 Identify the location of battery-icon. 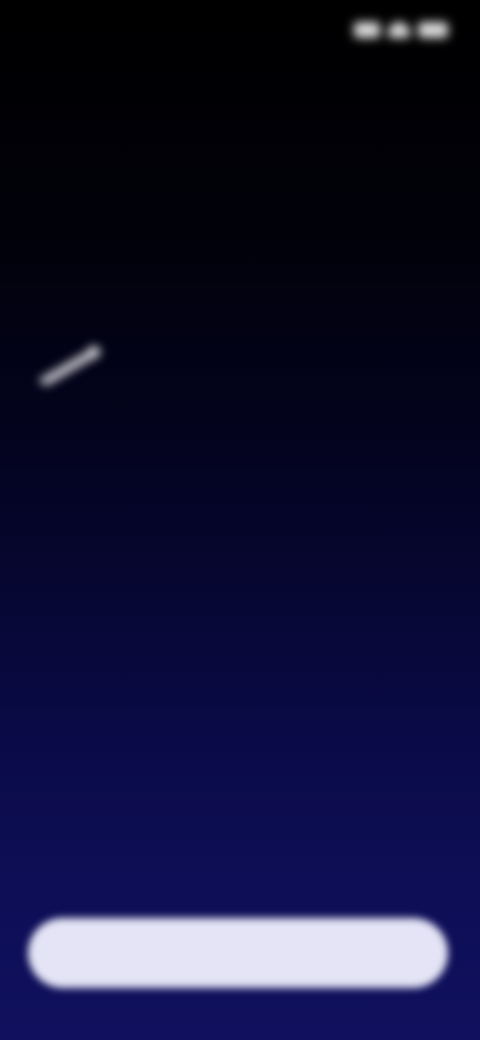
(433, 30).